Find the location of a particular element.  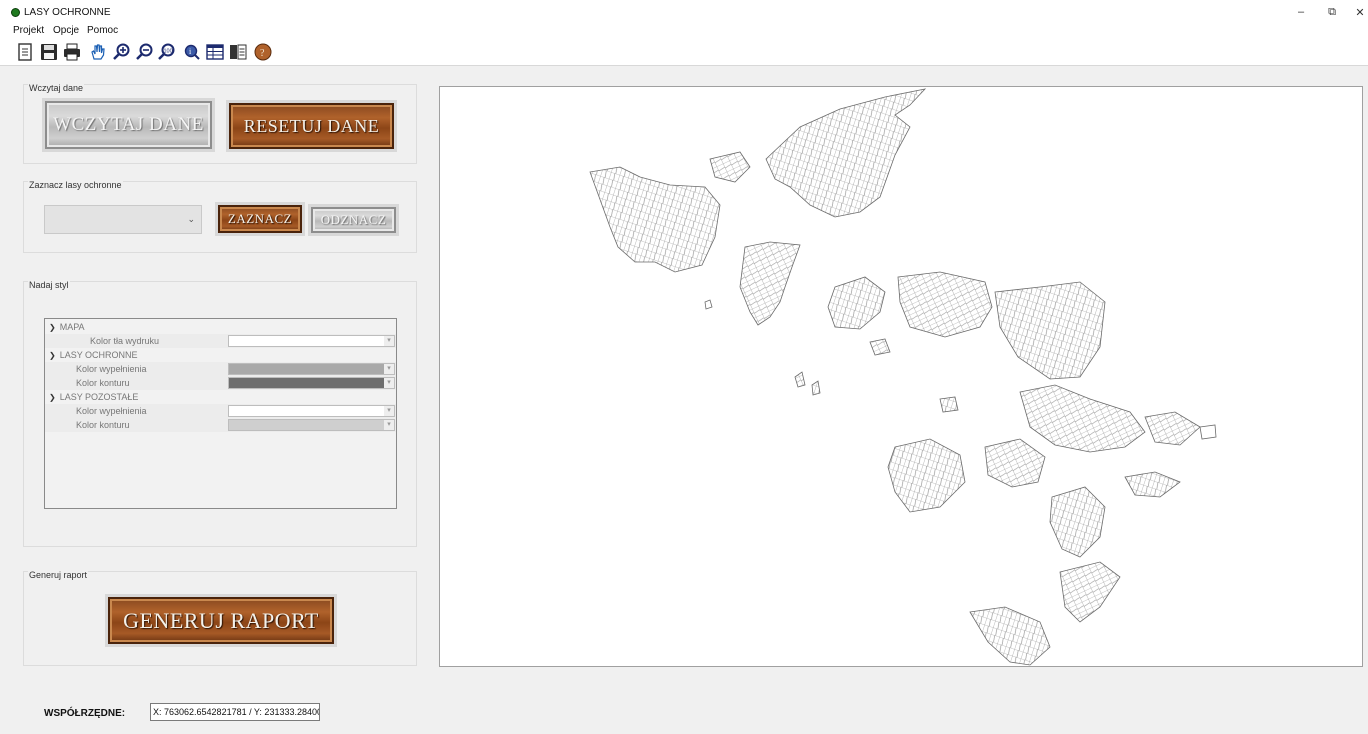

load-data-group-title: Wczytaj dane is located at coordinates (56, 88).